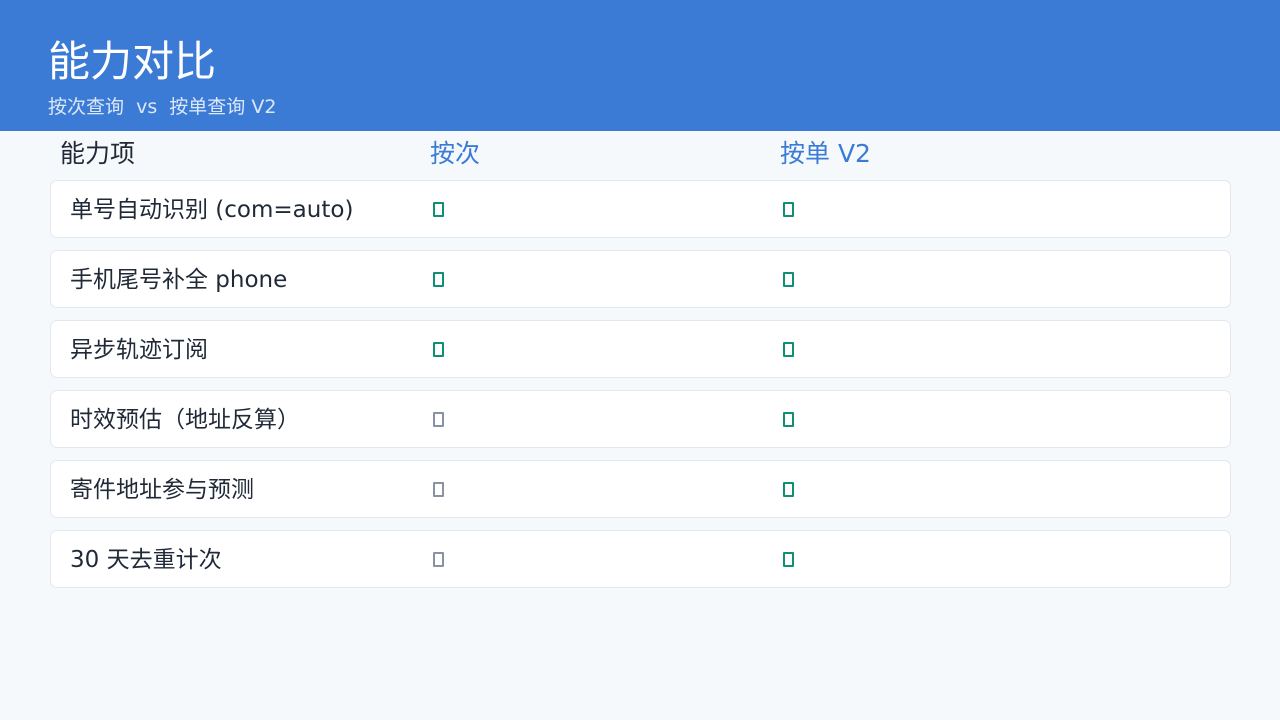 The image size is (1280, 720). I want to click on row-label: 寄件地址参与预测, so click(162, 490).